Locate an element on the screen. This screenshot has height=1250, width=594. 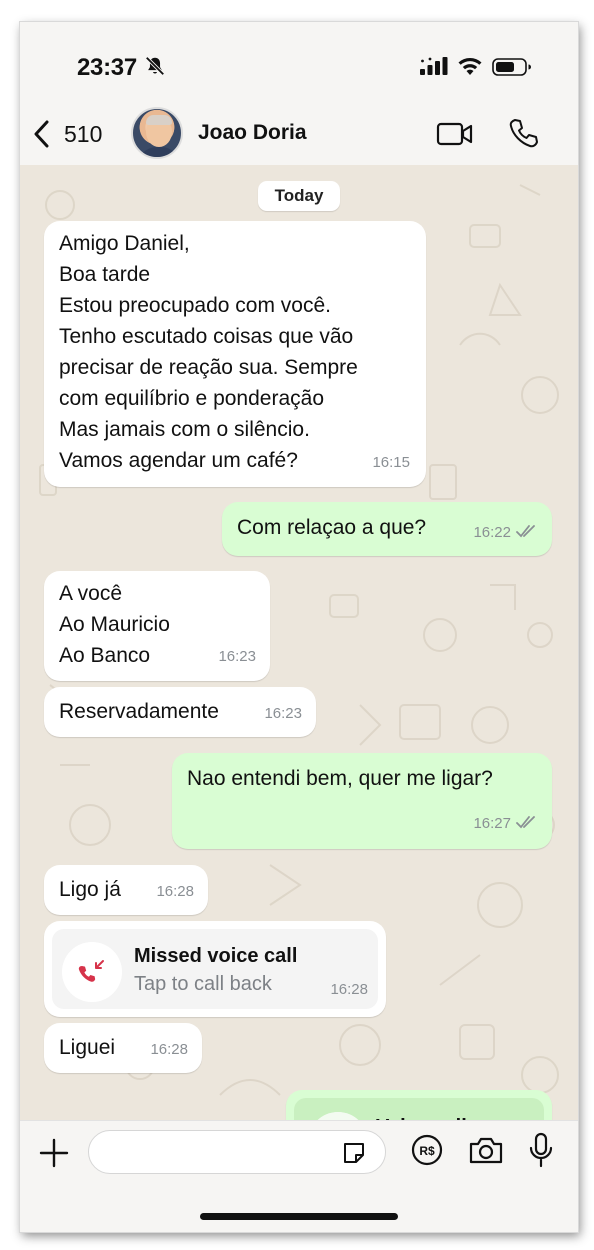
voice-call-card: Voice call is located at coordinates (419, 1105).